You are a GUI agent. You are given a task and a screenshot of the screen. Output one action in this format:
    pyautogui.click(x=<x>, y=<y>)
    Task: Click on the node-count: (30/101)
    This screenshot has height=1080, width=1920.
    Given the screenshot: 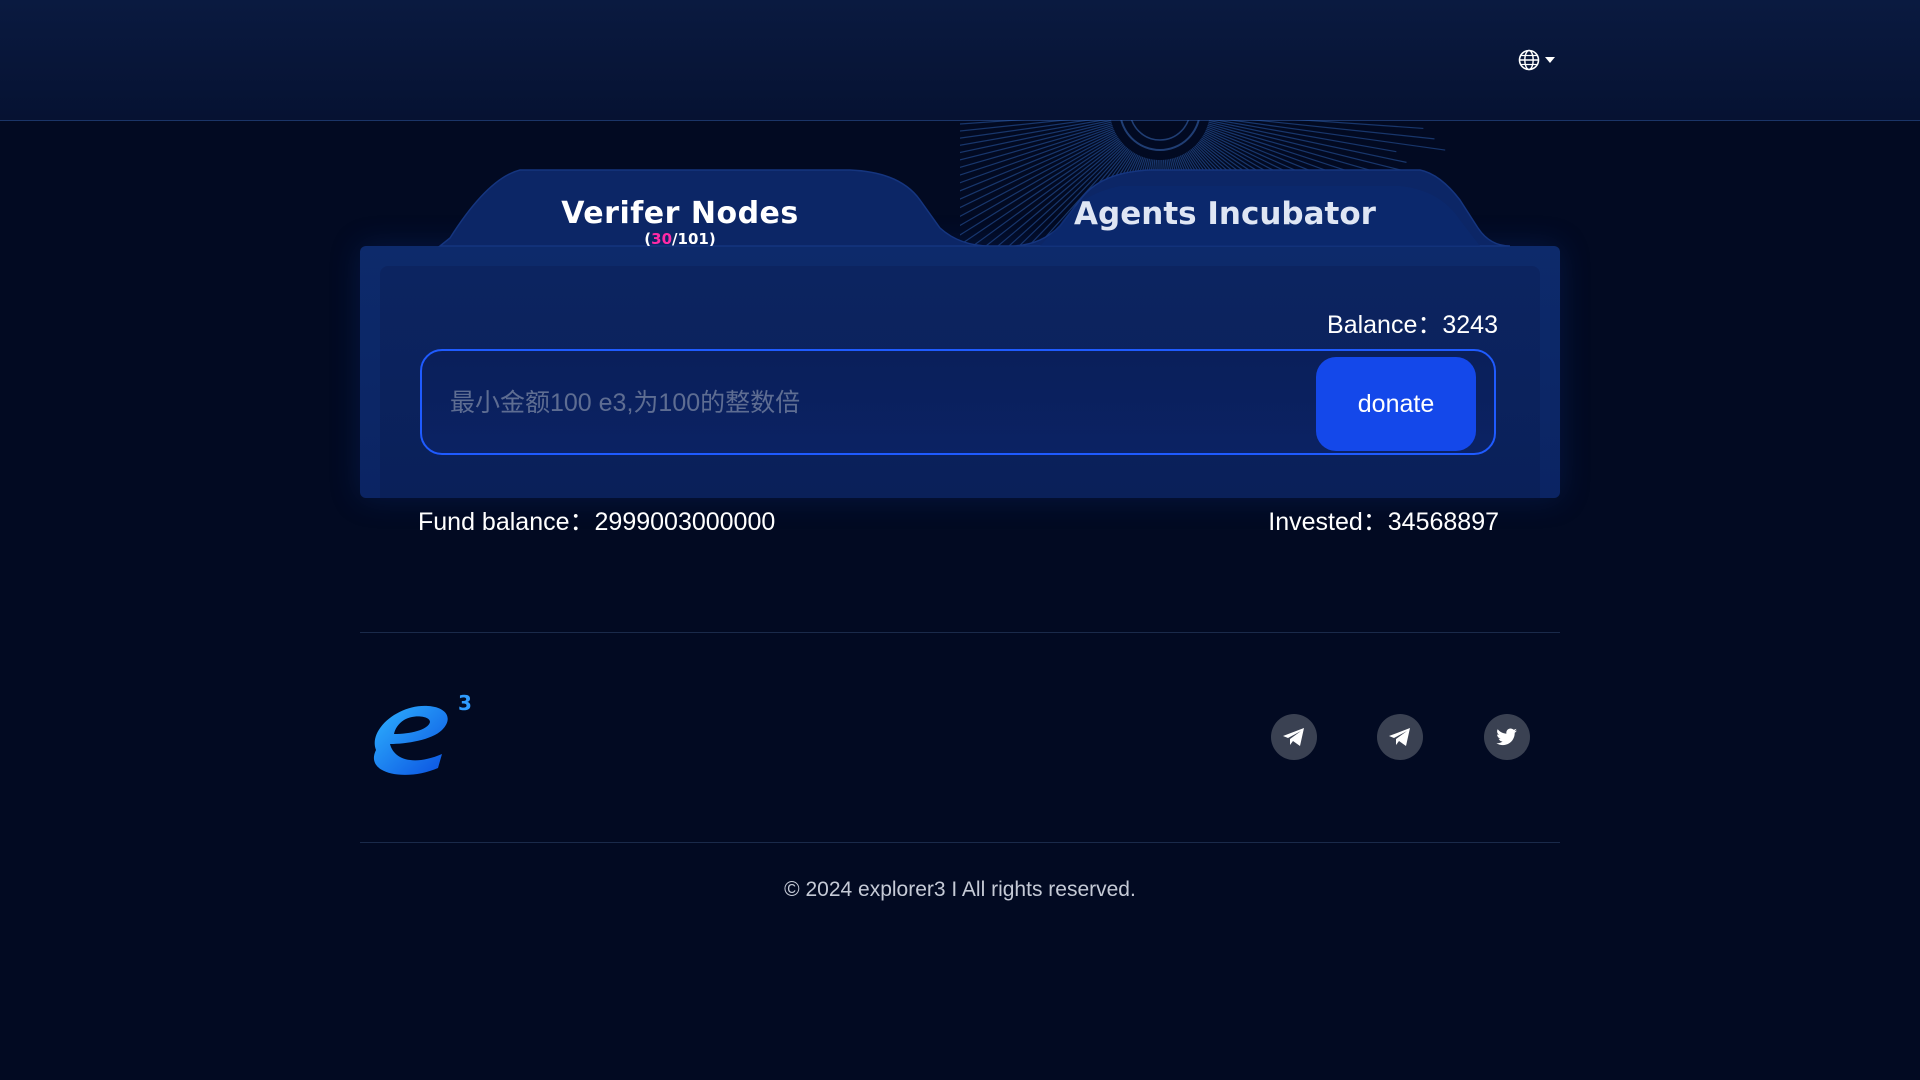 What is the action you would take?
    pyautogui.click(x=680, y=239)
    